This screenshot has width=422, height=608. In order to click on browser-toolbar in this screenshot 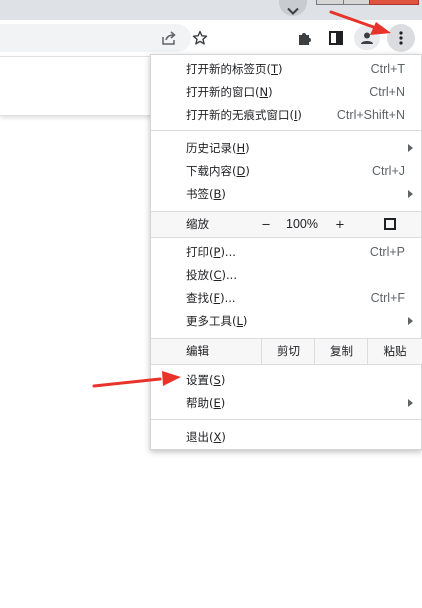, I will do `click(211, 38)`.